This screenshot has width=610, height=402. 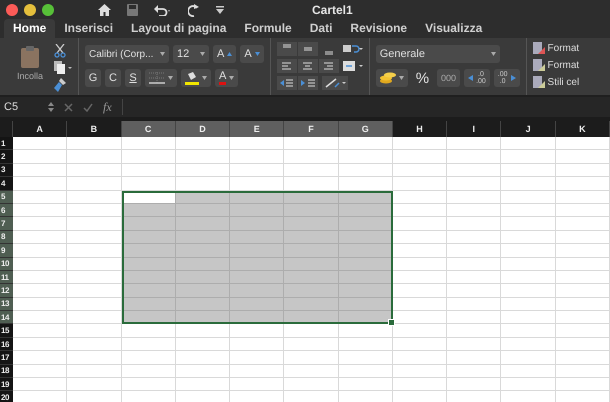 What do you see at coordinates (556, 82) in the screenshot?
I see `style-button: Stili cel` at bounding box center [556, 82].